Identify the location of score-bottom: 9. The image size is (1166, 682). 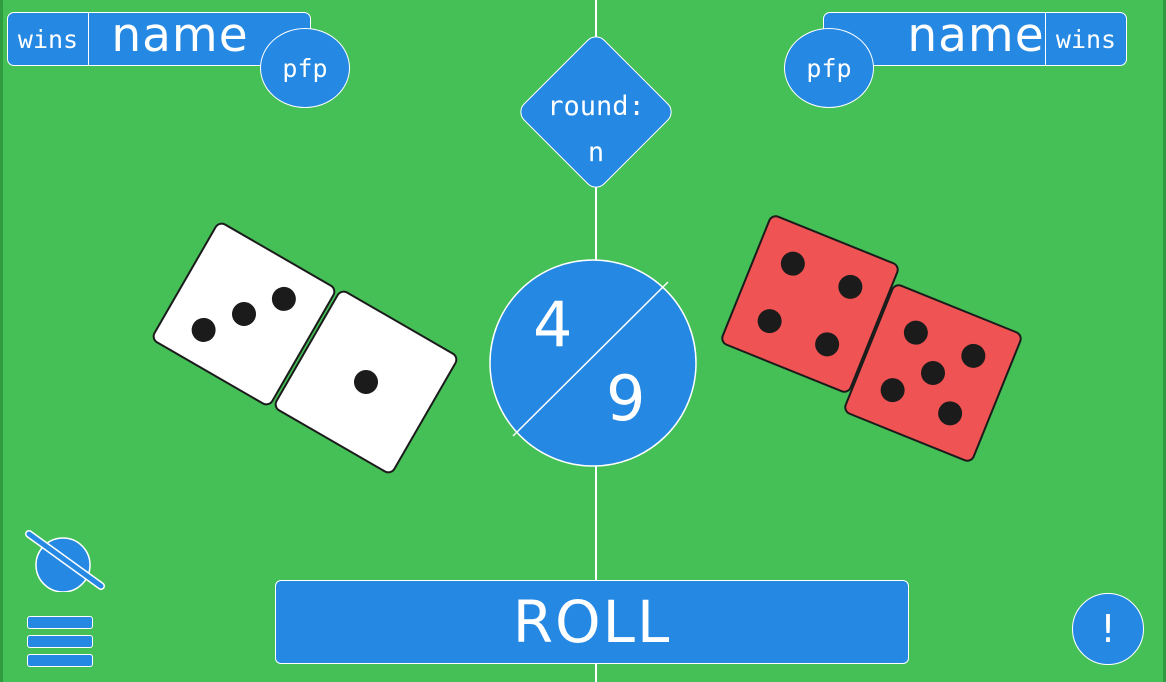
(626, 398).